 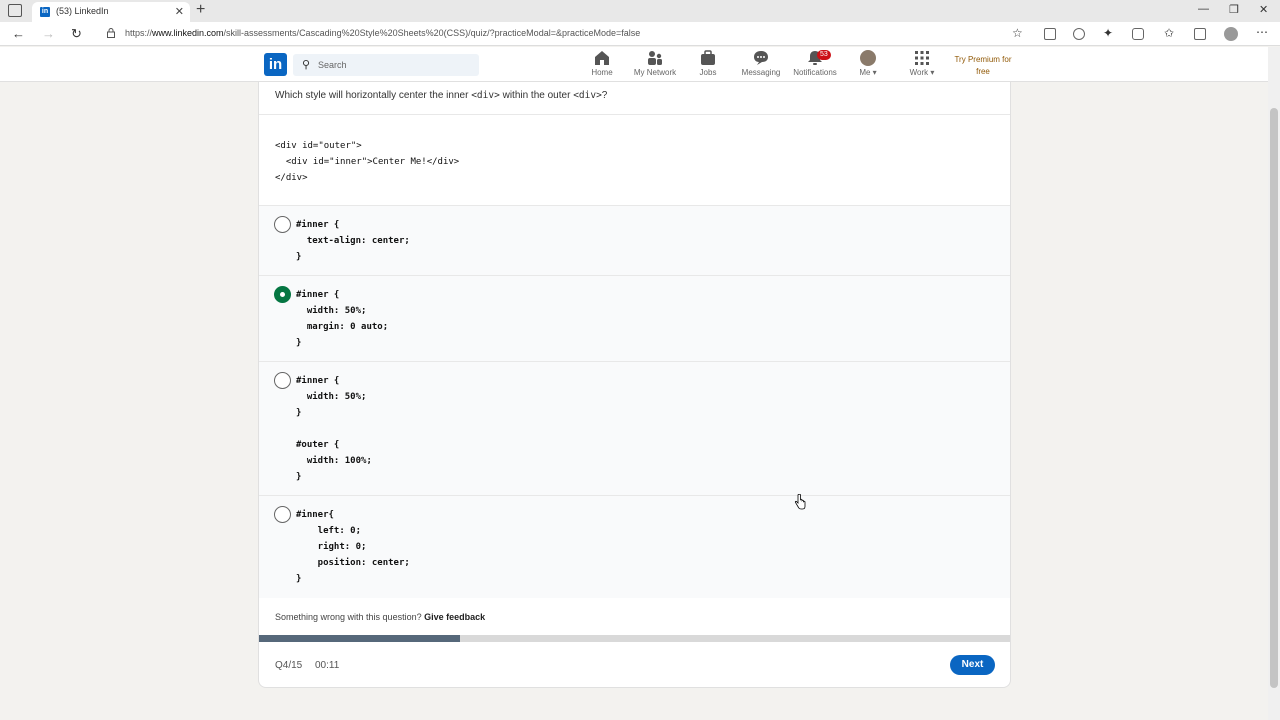 What do you see at coordinates (1234, 9) in the screenshot?
I see `restore-icon: ❐` at bounding box center [1234, 9].